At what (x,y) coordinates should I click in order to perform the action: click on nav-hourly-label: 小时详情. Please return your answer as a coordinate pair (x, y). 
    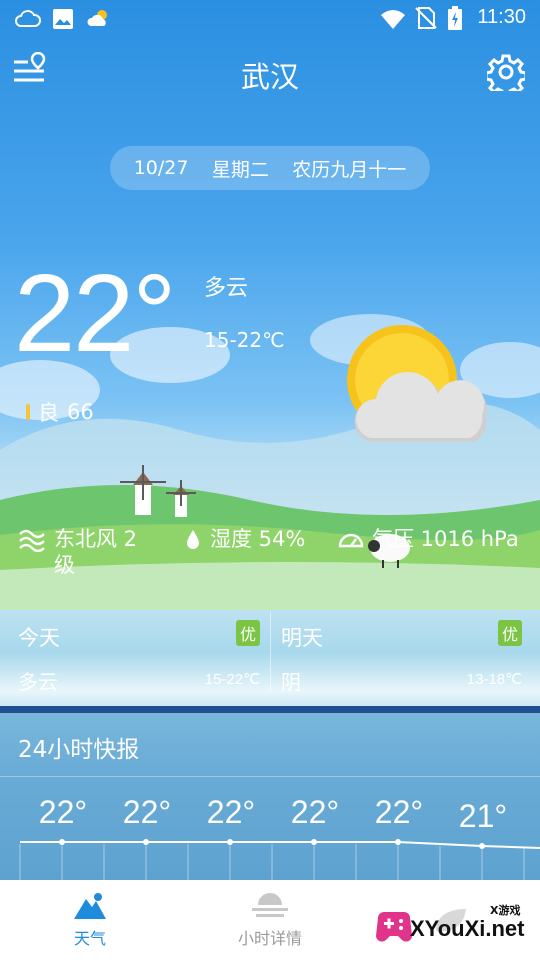
    Looking at the image, I should click on (269, 938).